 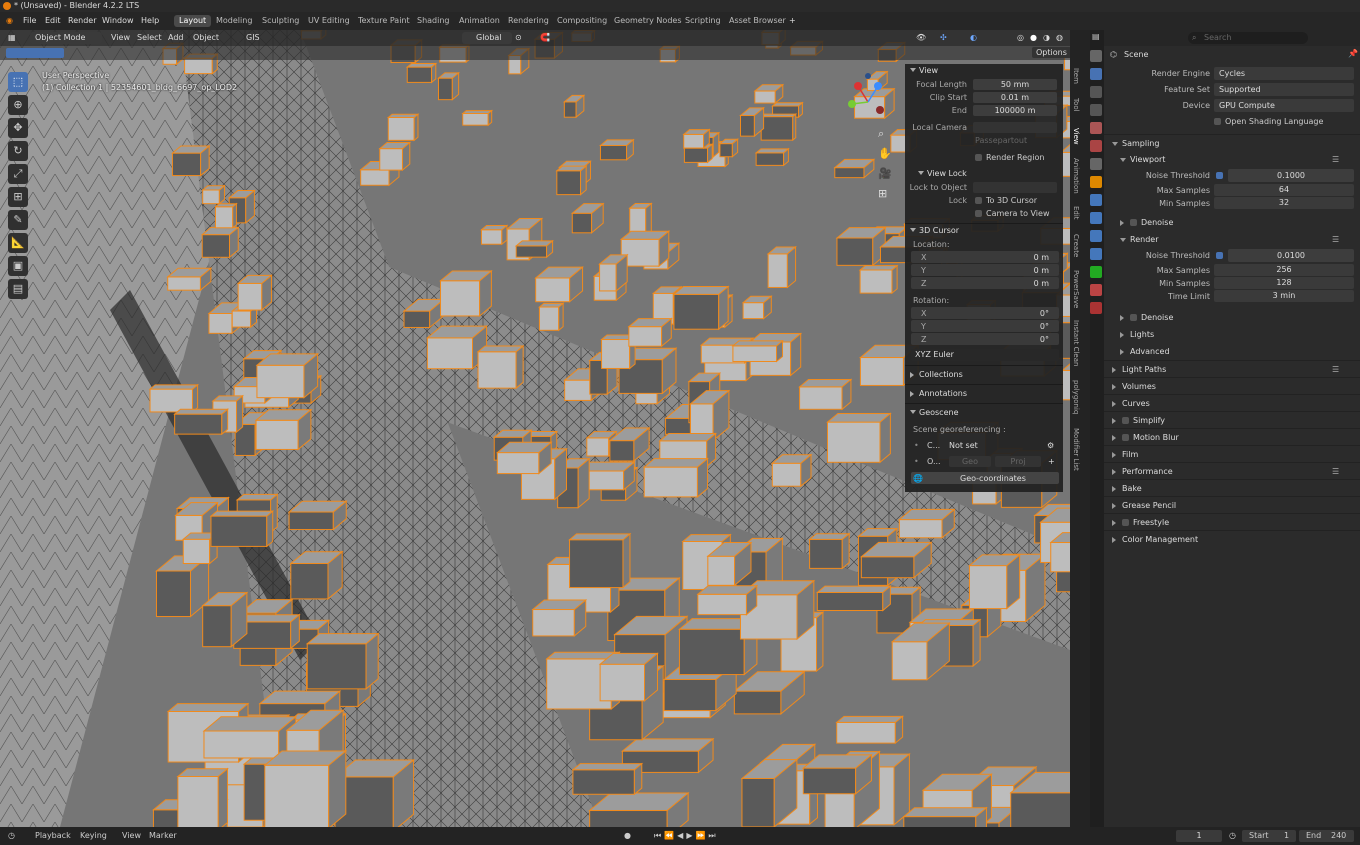 I want to click on to-3d-cursor-checkbox: To 3D Cursor, so click(x=1006, y=200).